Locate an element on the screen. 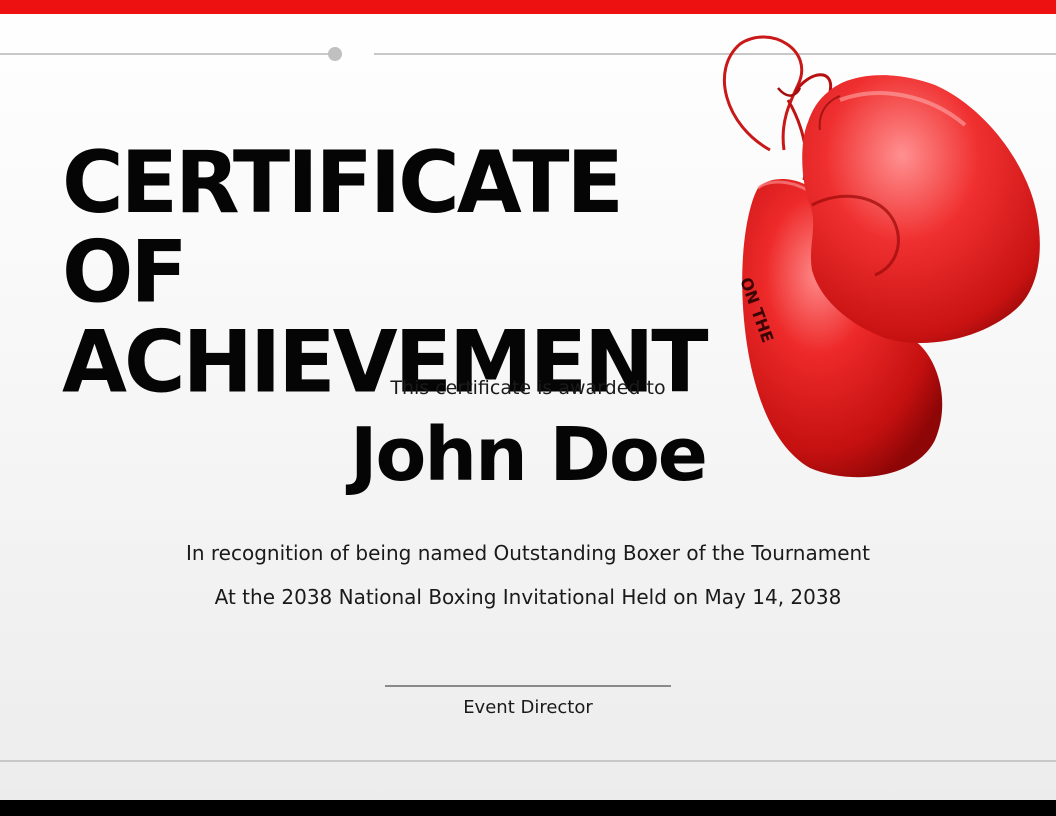 Image resolution: width=1056 pixels, height=816 pixels. bottom-accent-bar is located at coordinates (528, 808).